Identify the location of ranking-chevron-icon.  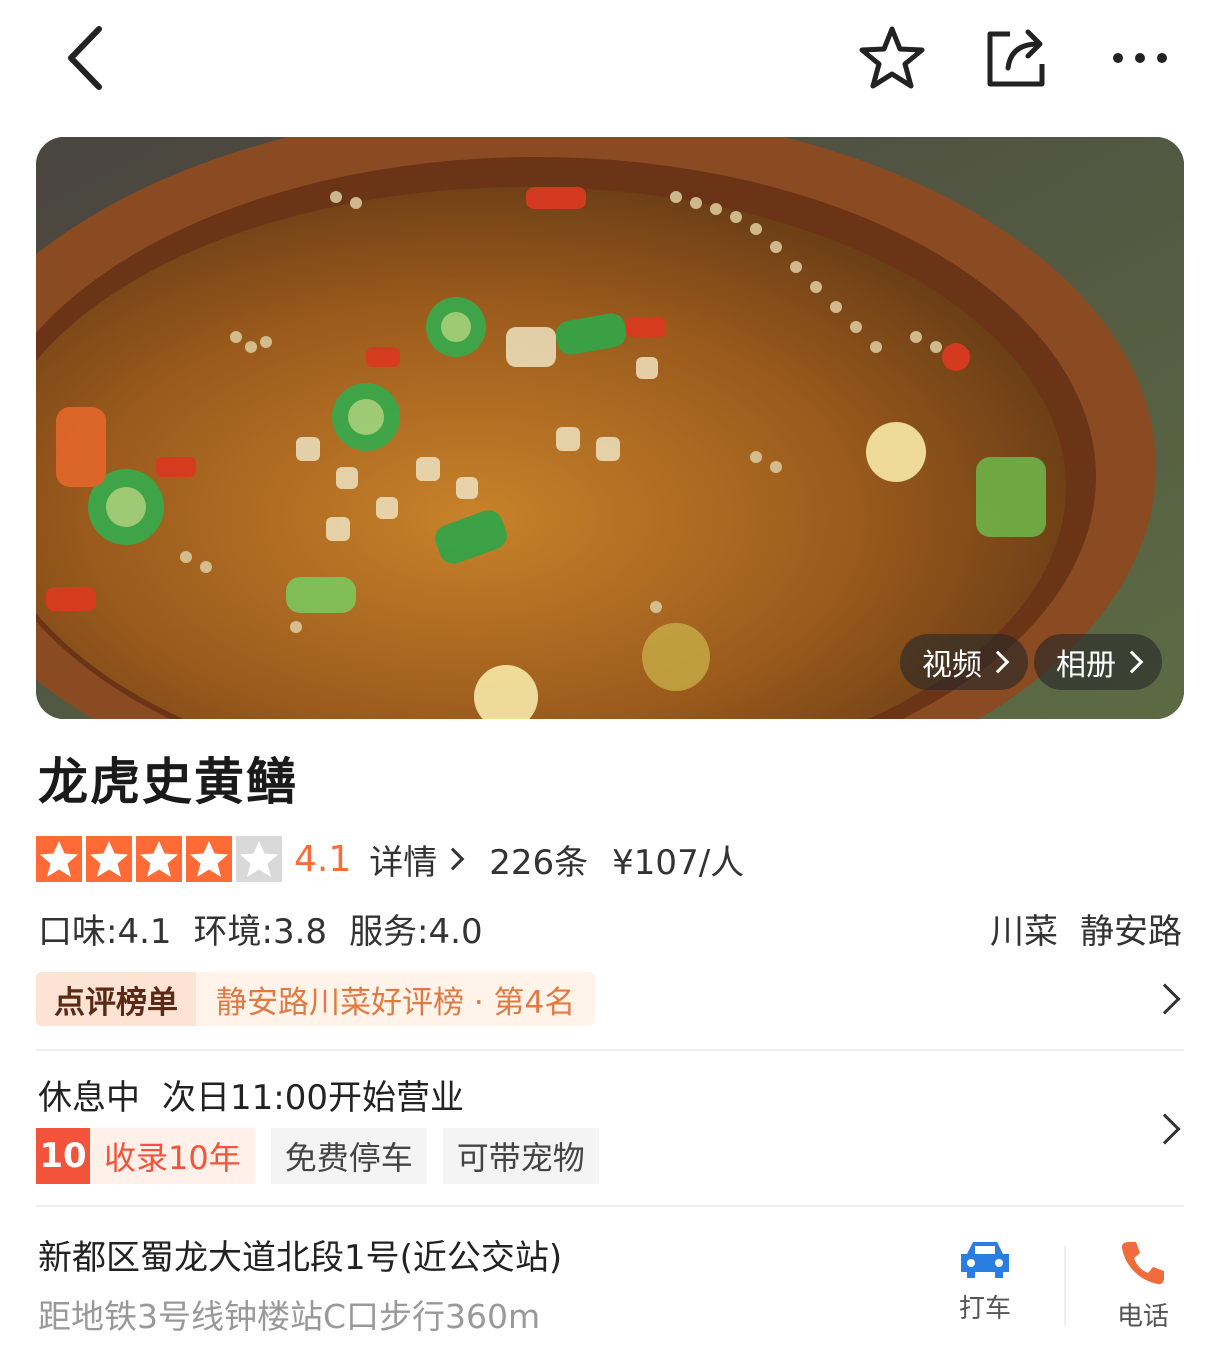
(1165, 999).